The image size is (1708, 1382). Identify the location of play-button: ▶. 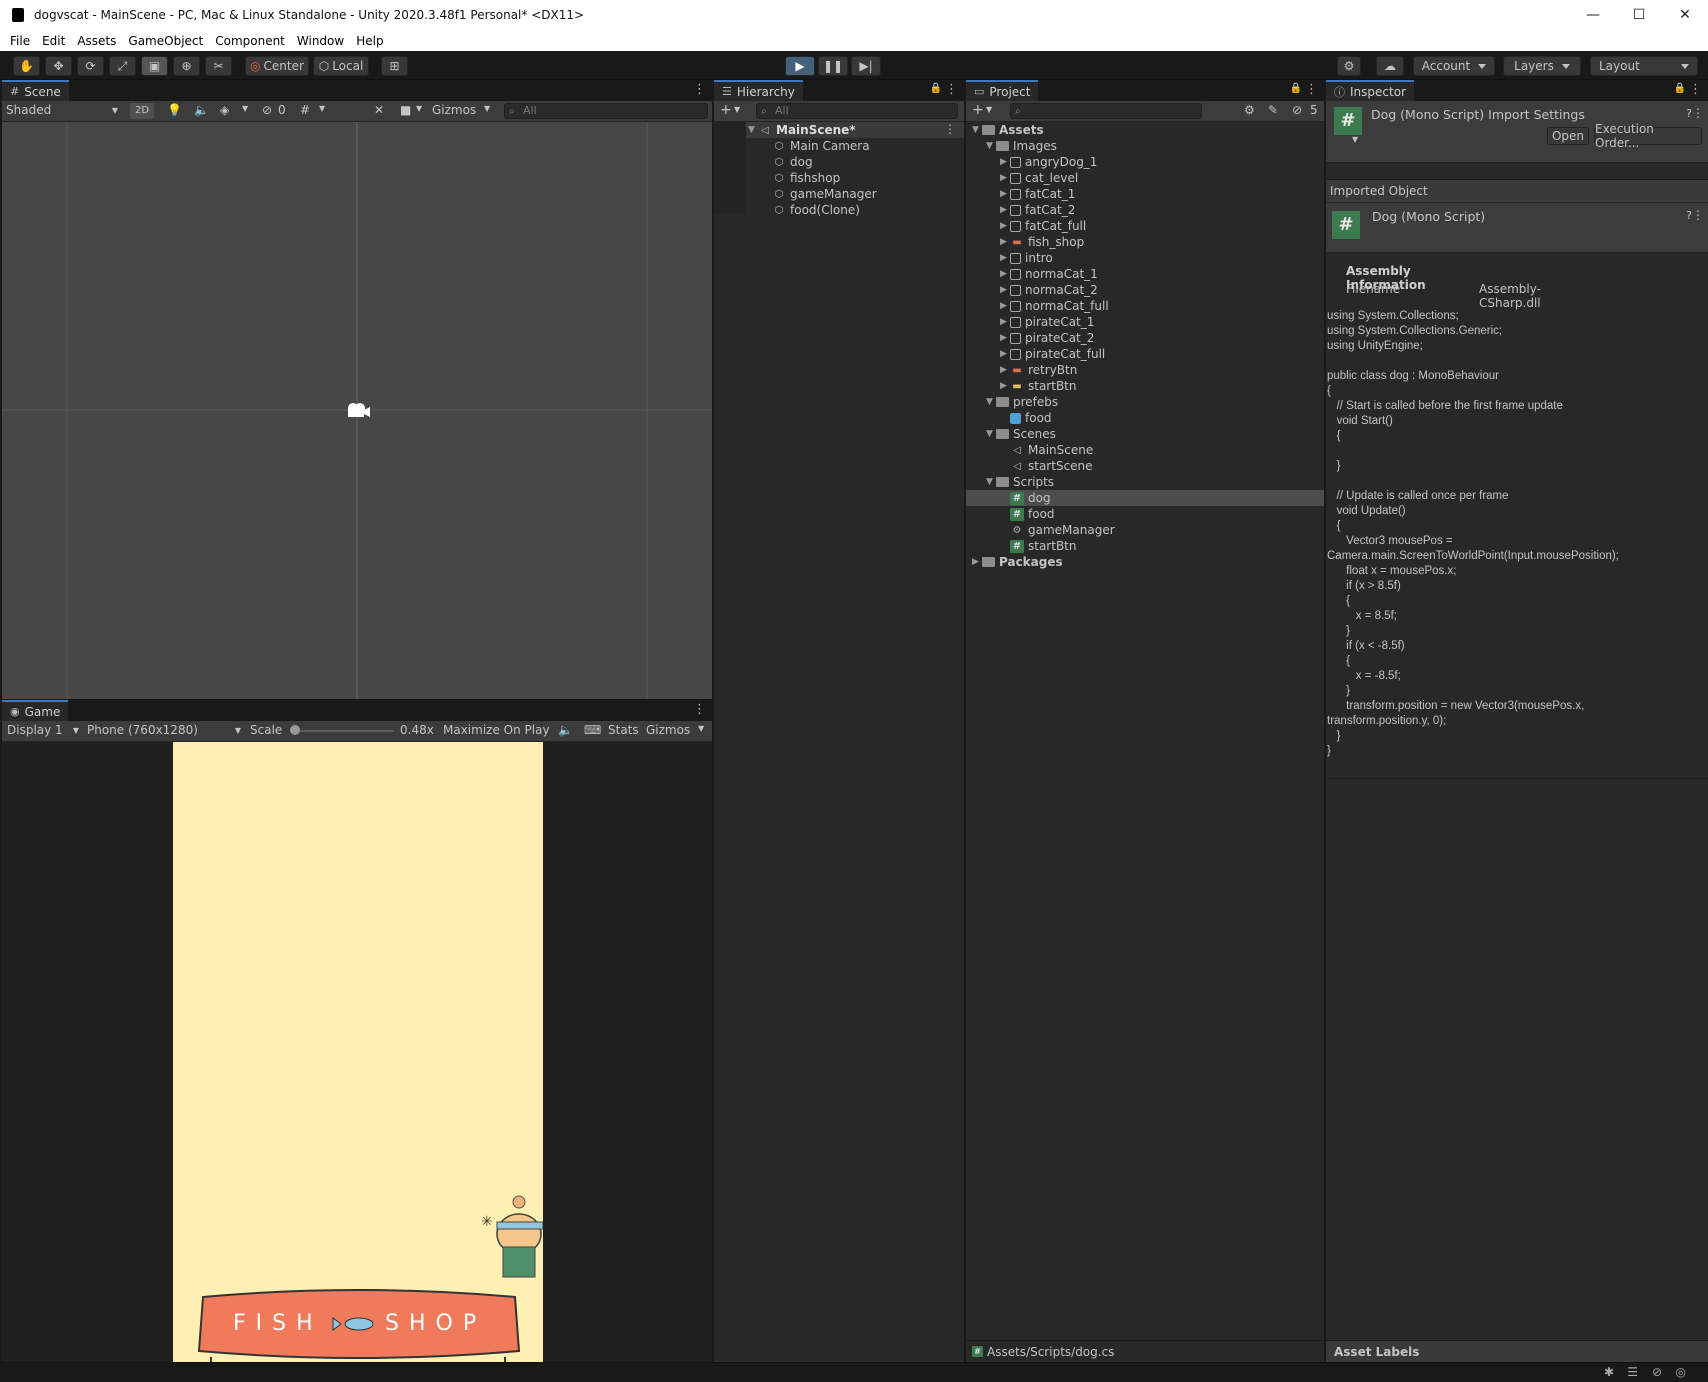
(800, 66).